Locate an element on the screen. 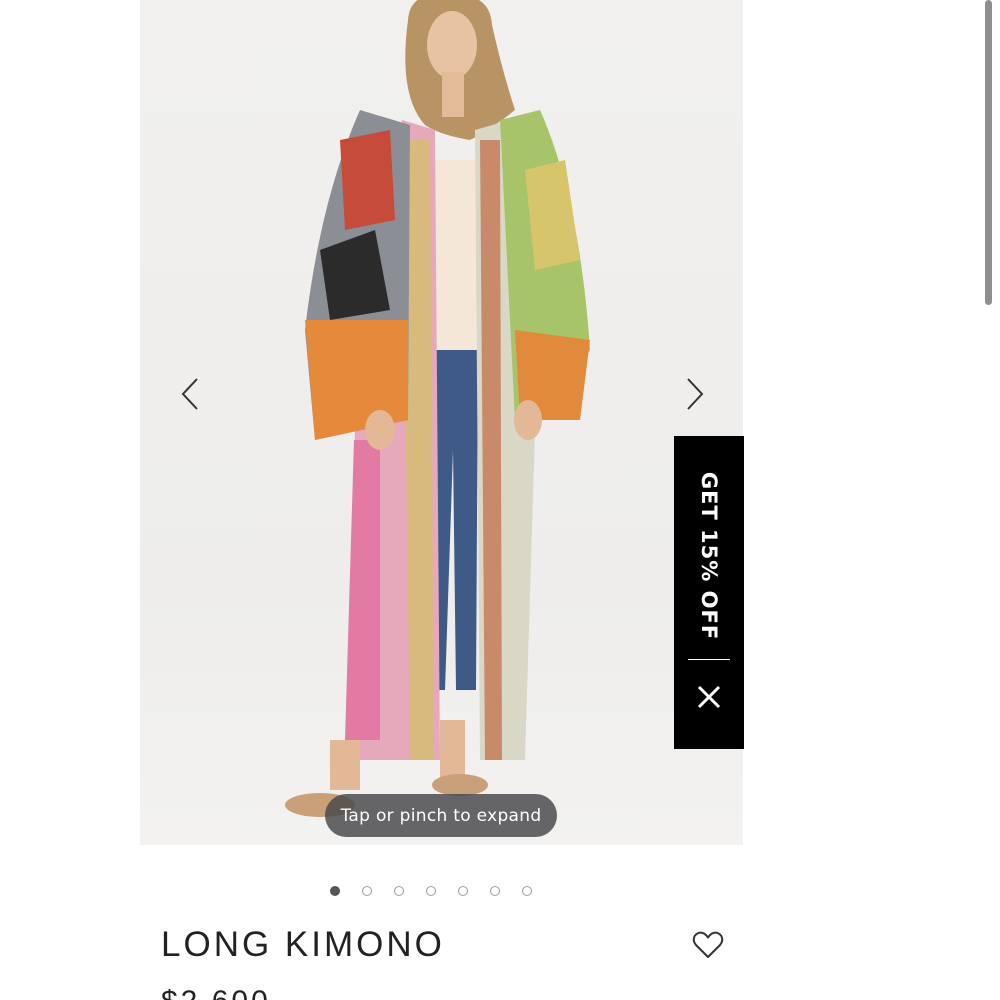  chevron-left-icon is located at coordinates (189, 394).